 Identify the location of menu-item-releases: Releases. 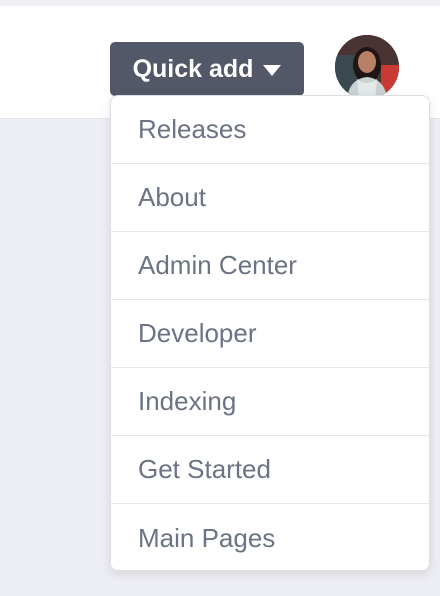
(270, 130).